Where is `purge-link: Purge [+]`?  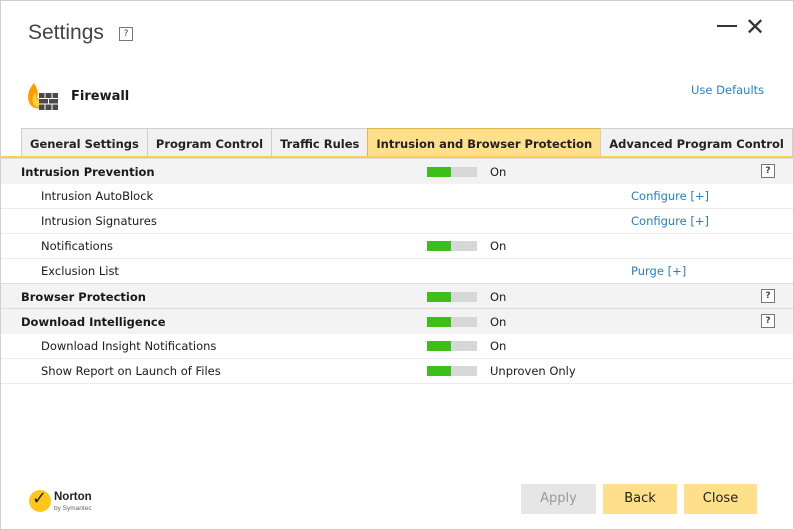
purge-link: Purge [+] is located at coordinates (658, 271).